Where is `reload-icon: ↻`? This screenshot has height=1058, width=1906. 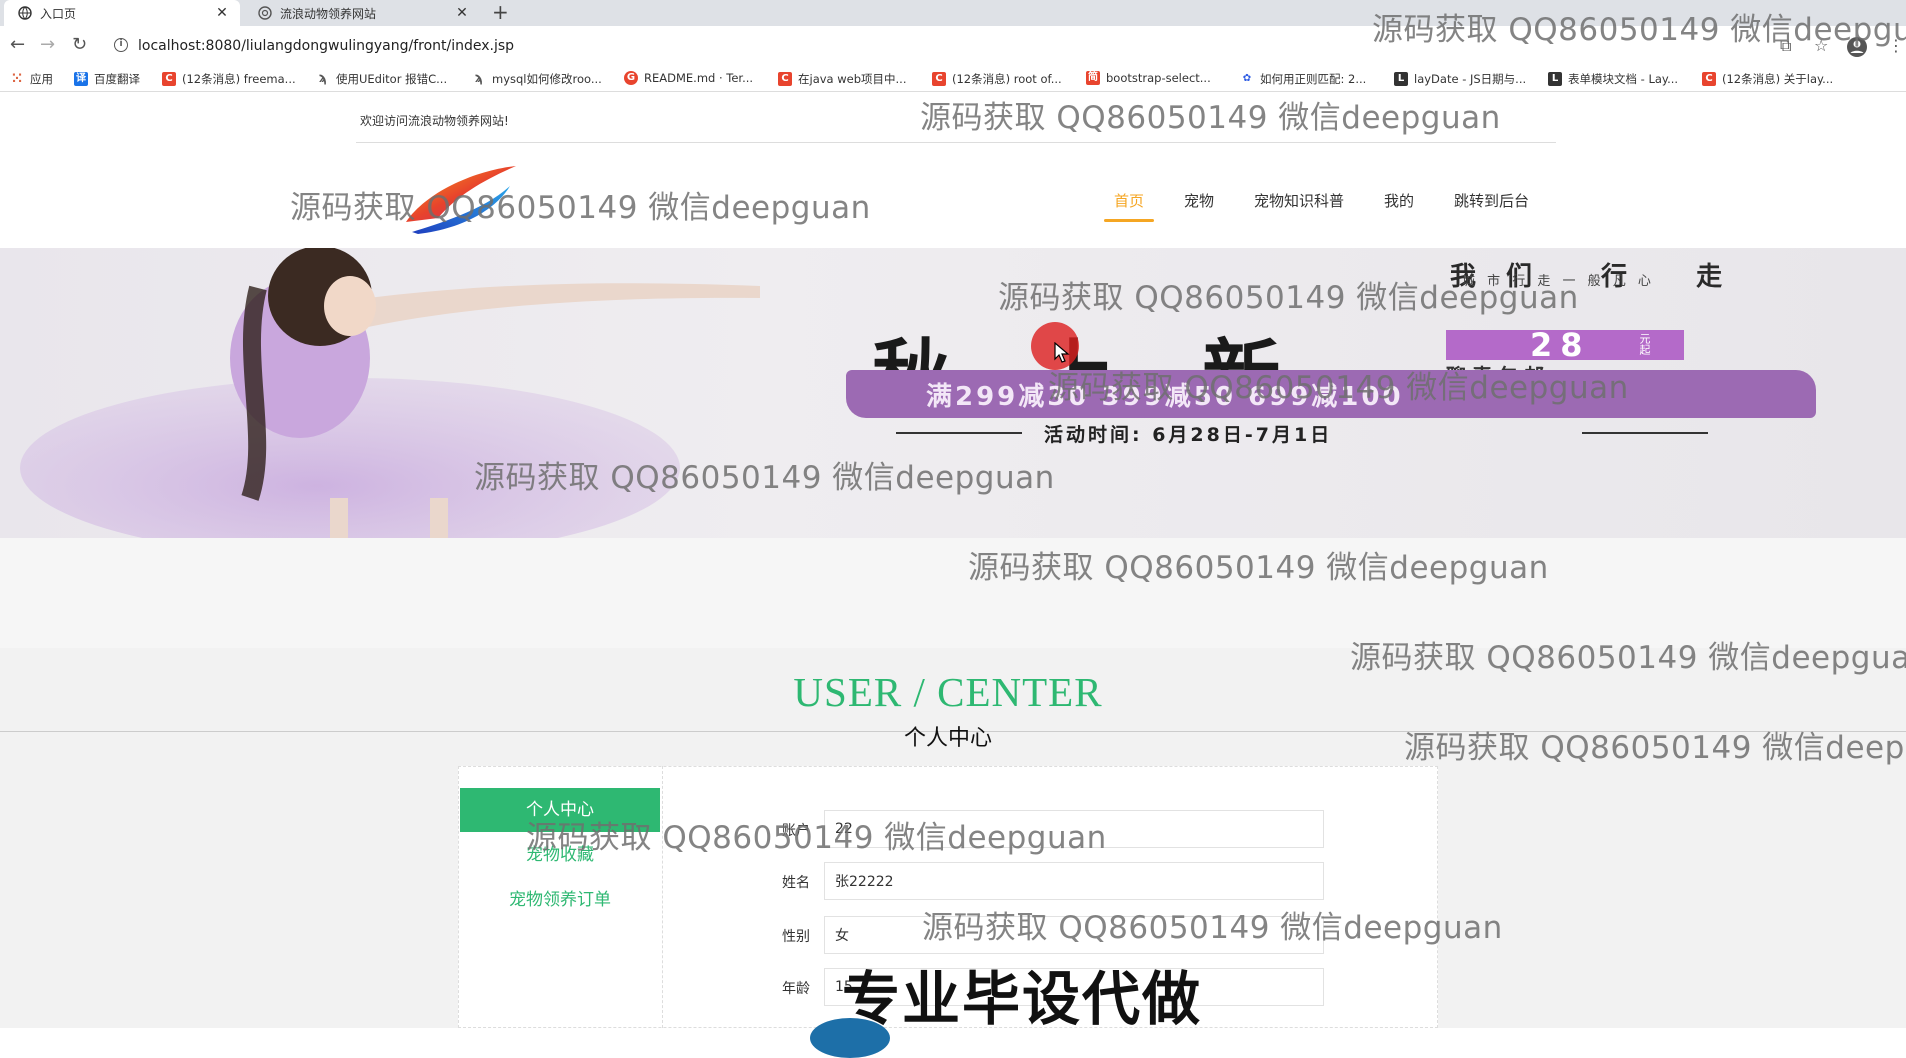
reload-icon: ↻ is located at coordinates (79, 45).